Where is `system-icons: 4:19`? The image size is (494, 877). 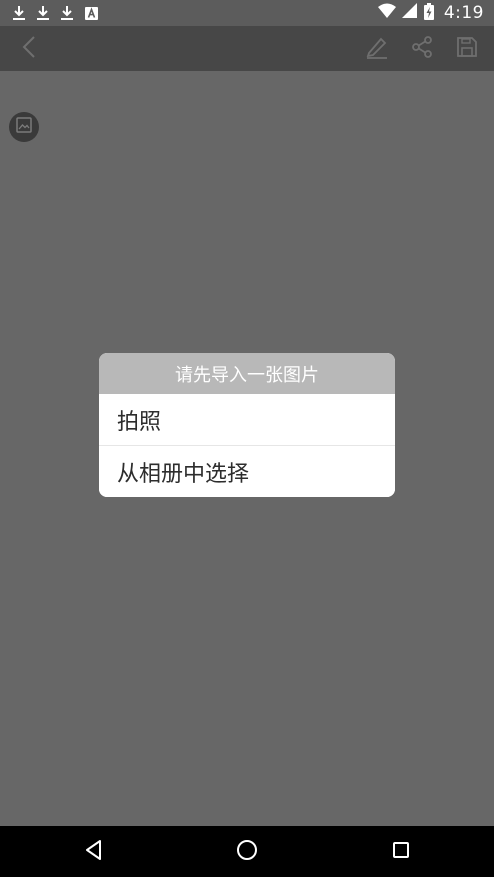 system-icons: 4:19 is located at coordinates (430, 13).